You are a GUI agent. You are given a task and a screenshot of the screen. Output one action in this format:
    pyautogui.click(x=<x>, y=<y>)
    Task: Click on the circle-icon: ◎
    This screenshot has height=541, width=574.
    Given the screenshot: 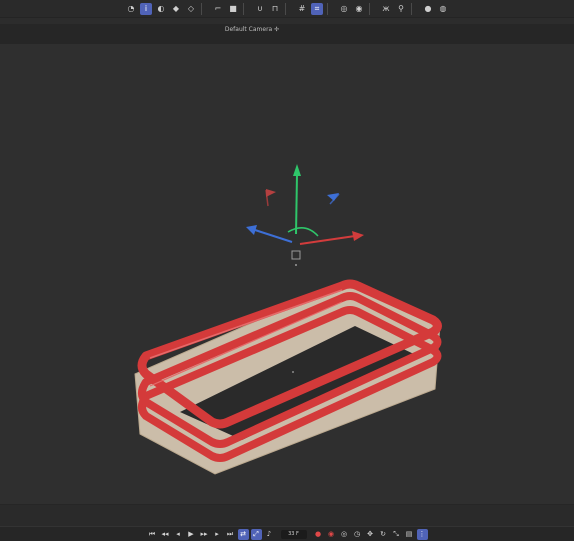 What is the action you would take?
    pyautogui.click(x=344, y=9)
    